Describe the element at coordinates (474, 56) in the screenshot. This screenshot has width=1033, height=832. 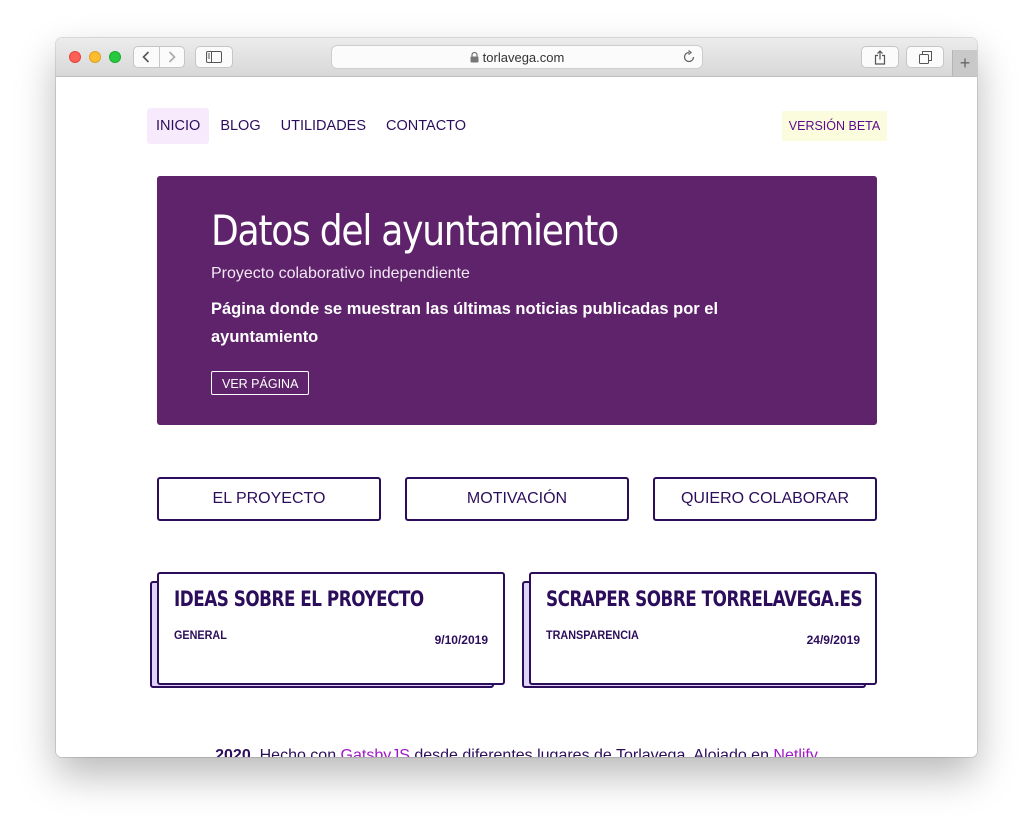
I see `lock-icon` at that location.